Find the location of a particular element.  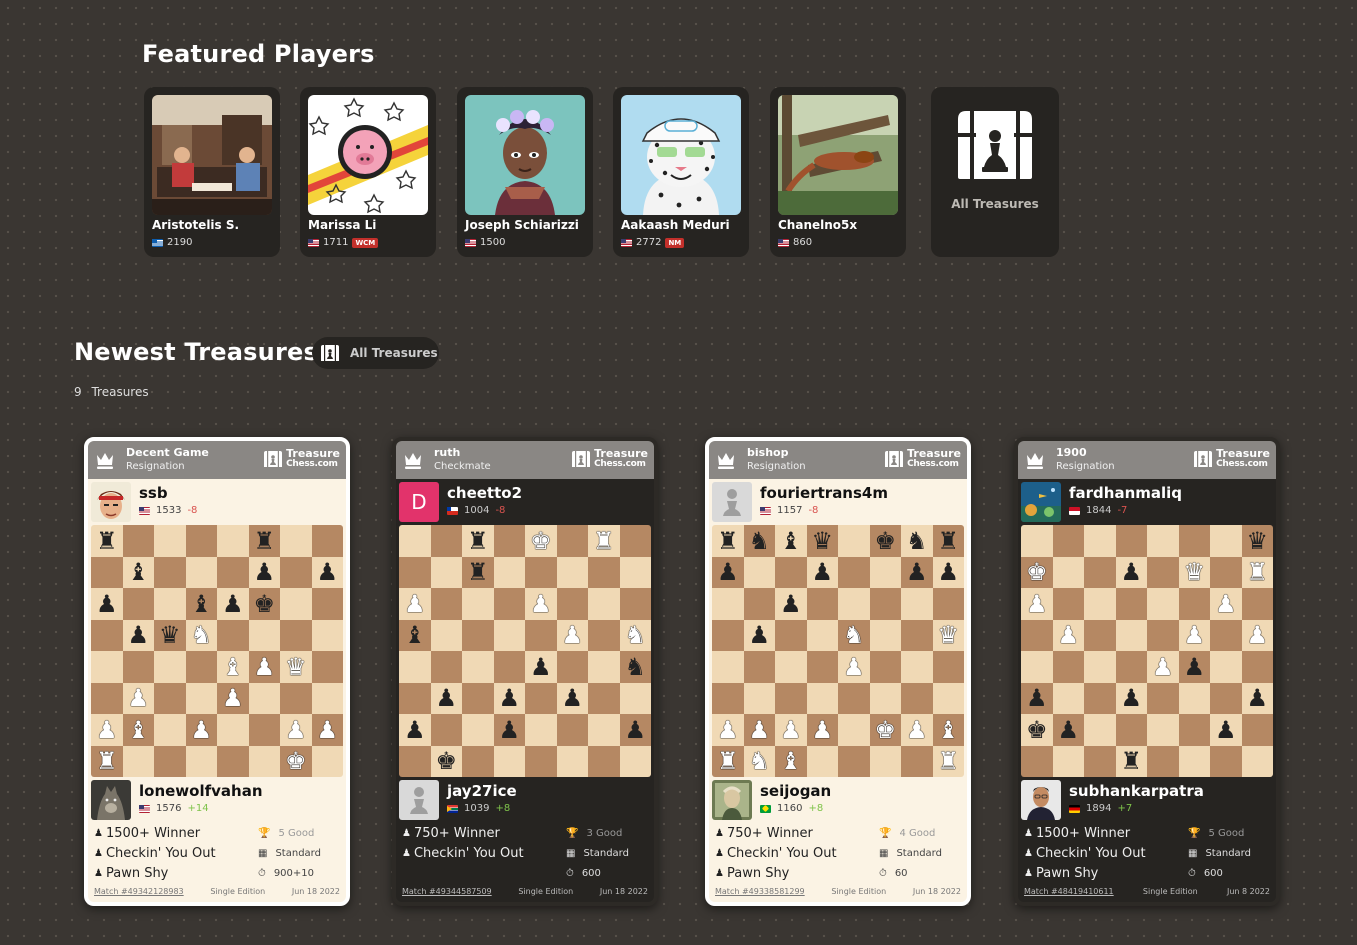

featured-player-card: Chanelno5x 860 is located at coordinates (838, 172).